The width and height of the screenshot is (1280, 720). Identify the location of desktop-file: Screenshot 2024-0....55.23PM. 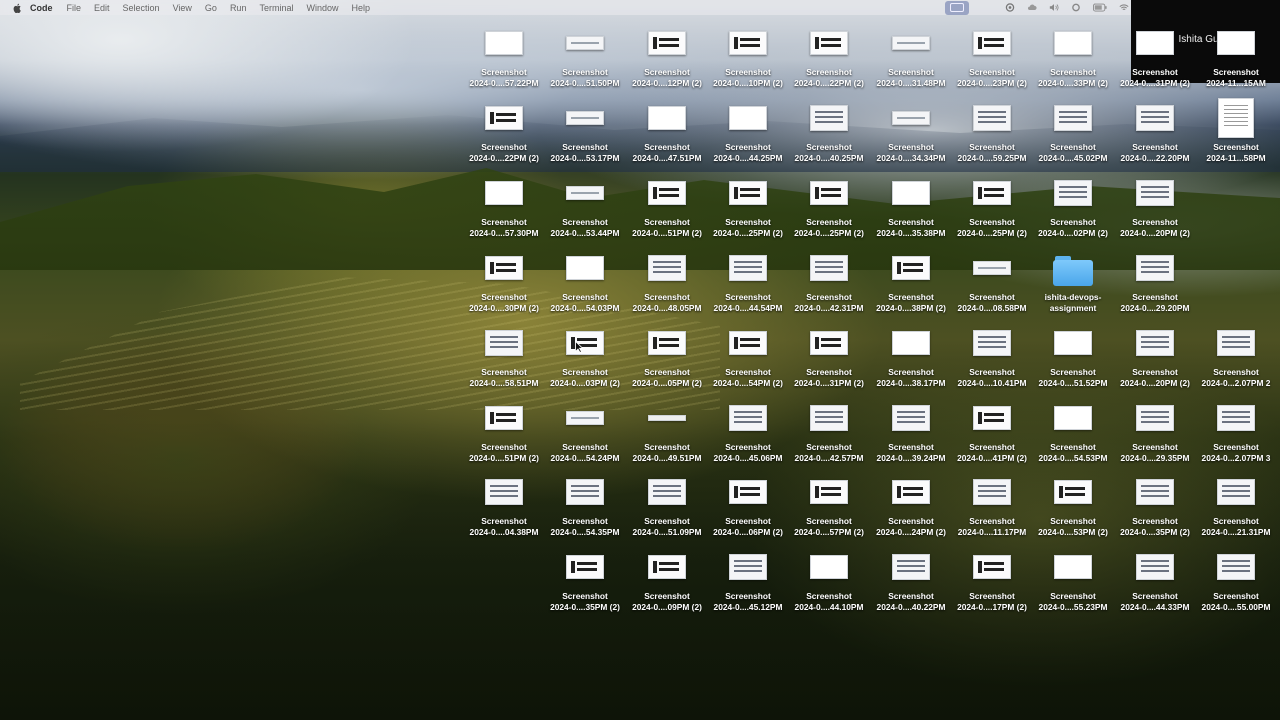
(1073, 579).